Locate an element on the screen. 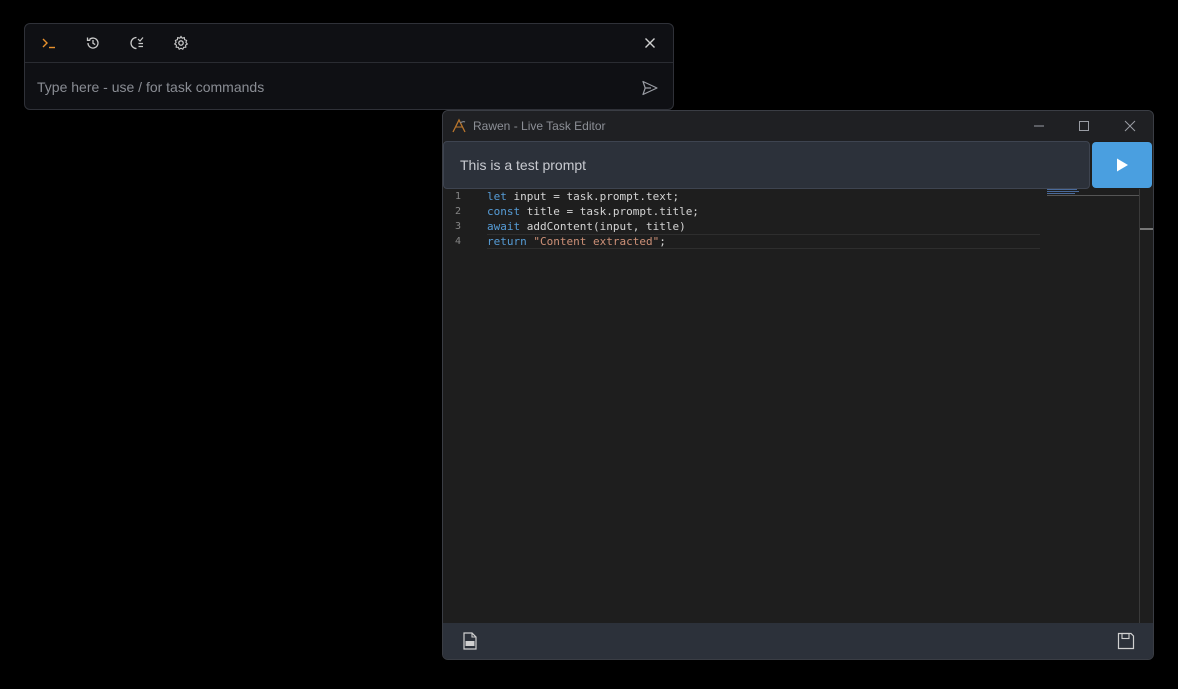  window-title: Rawen - Live Task Editor is located at coordinates (539, 126).